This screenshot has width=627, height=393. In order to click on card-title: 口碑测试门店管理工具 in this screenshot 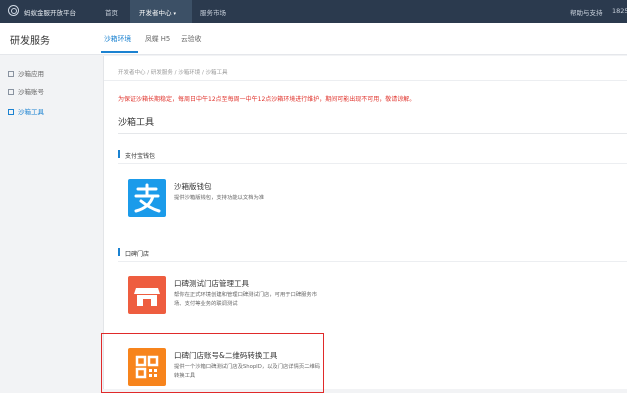, I will do `click(211, 283)`.